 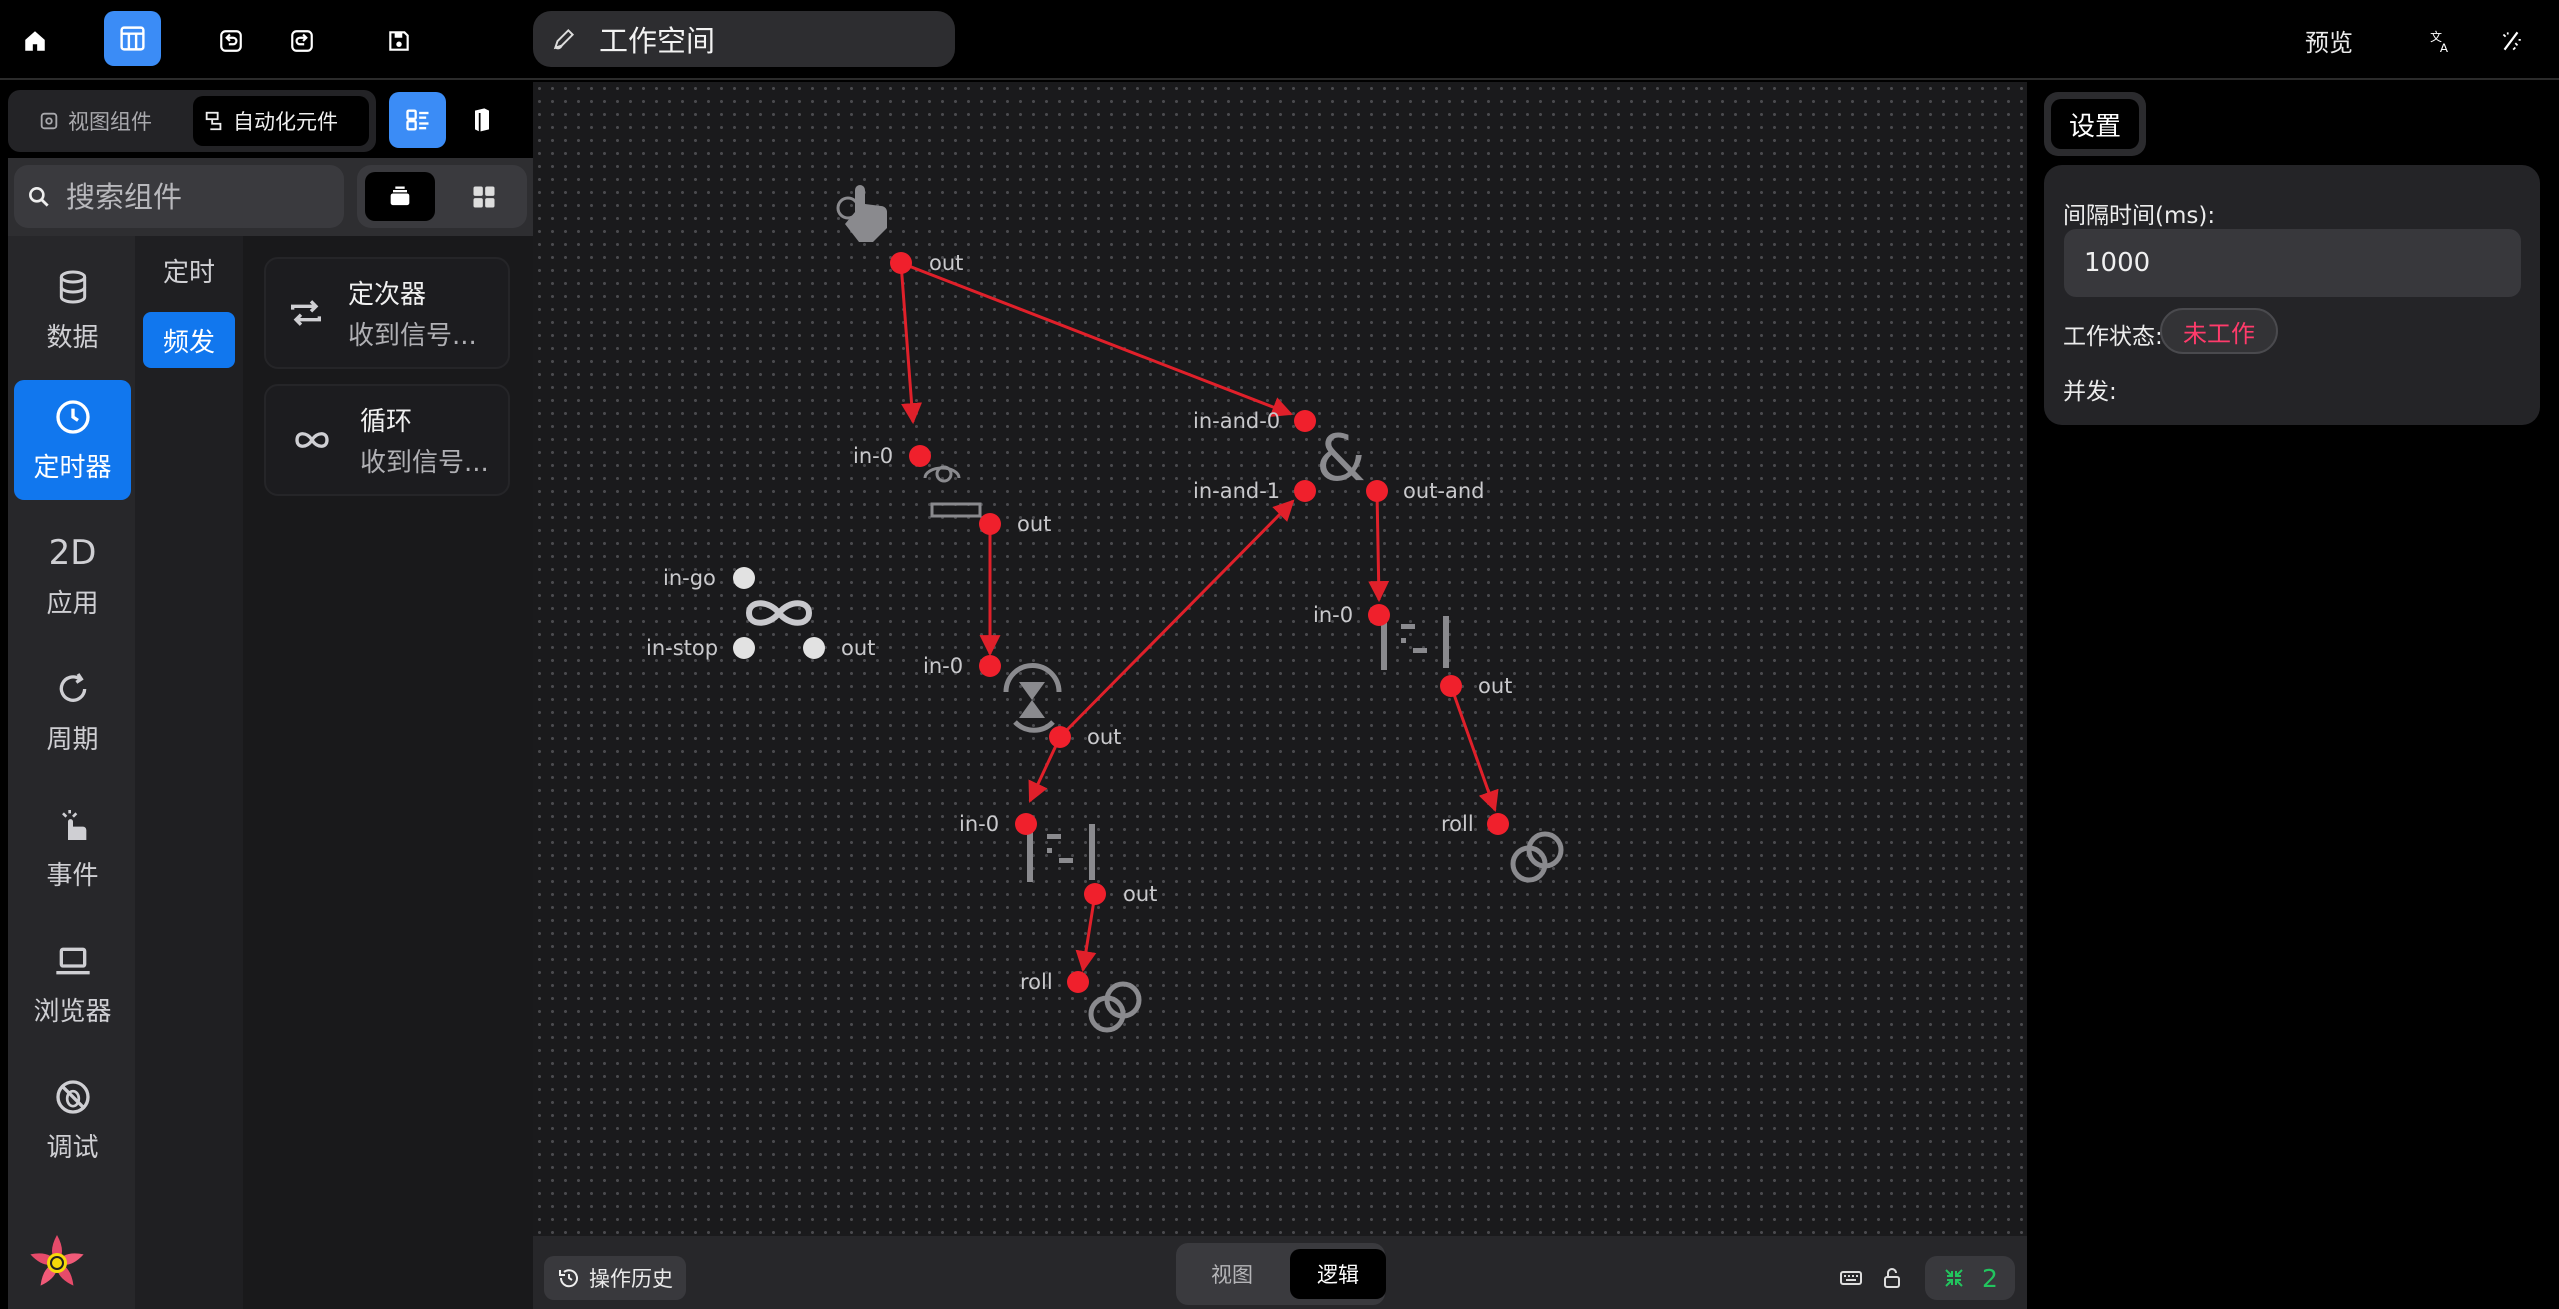 What do you see at coordinates (72, 848) in the screenshot?
I see `category-event: 事件` at bounding box center [72, 848].